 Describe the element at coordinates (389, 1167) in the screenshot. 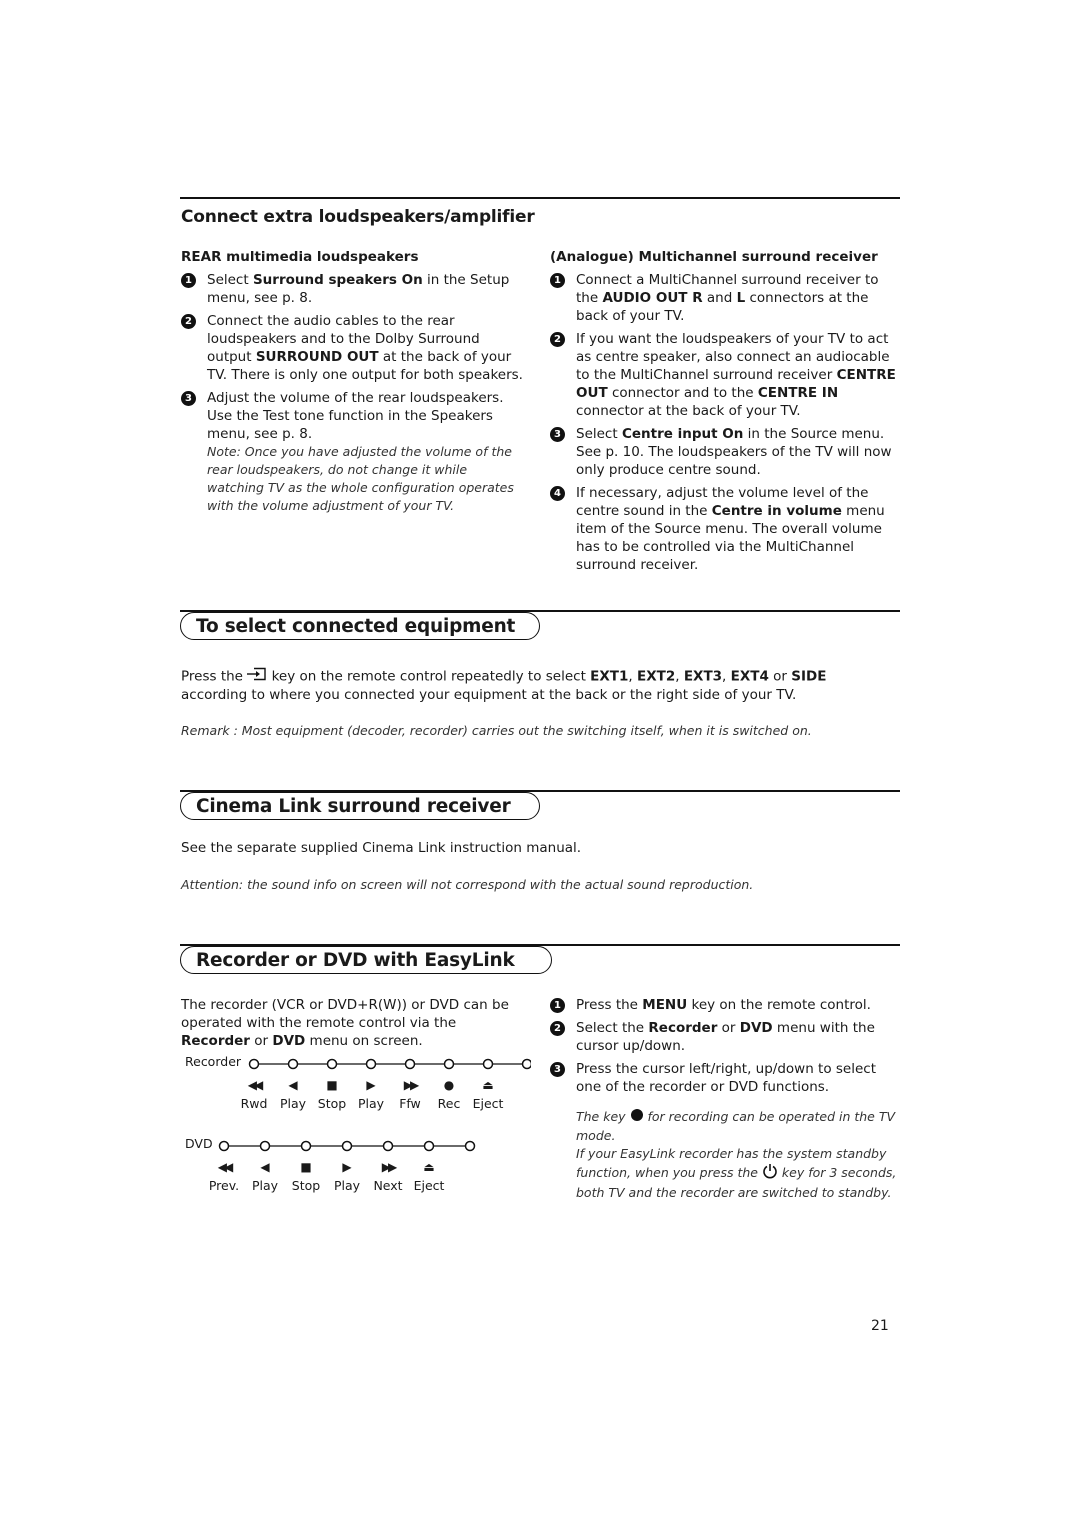

I see `next-icon: ▶▶` at that location.